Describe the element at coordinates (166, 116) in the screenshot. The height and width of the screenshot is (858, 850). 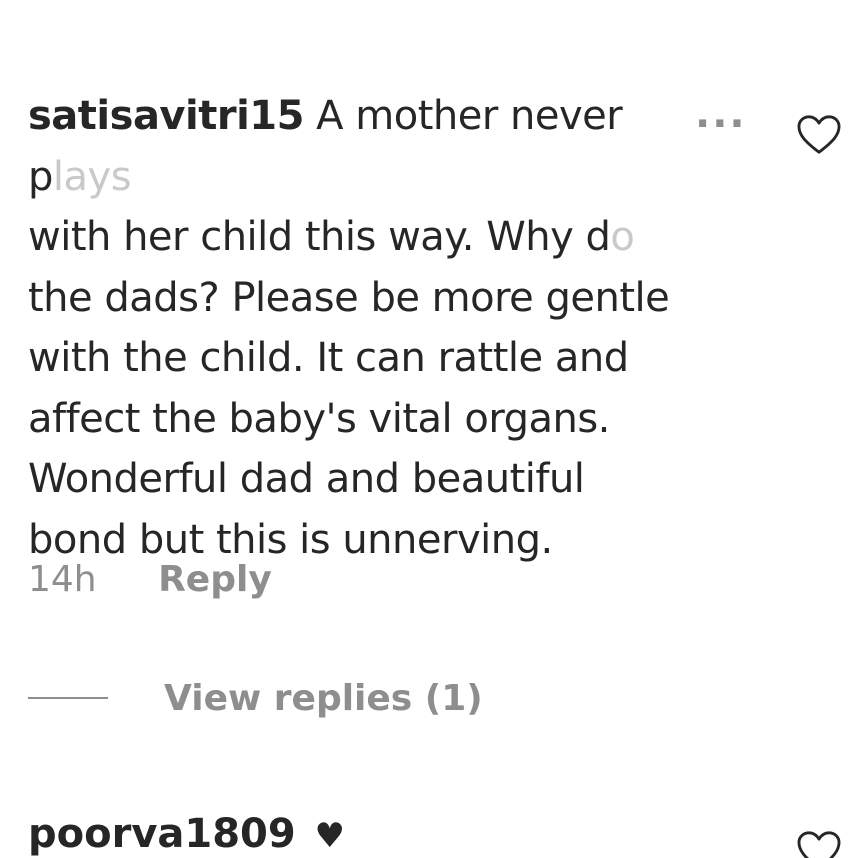
I see `comment-username: satisavitri15` at that location.